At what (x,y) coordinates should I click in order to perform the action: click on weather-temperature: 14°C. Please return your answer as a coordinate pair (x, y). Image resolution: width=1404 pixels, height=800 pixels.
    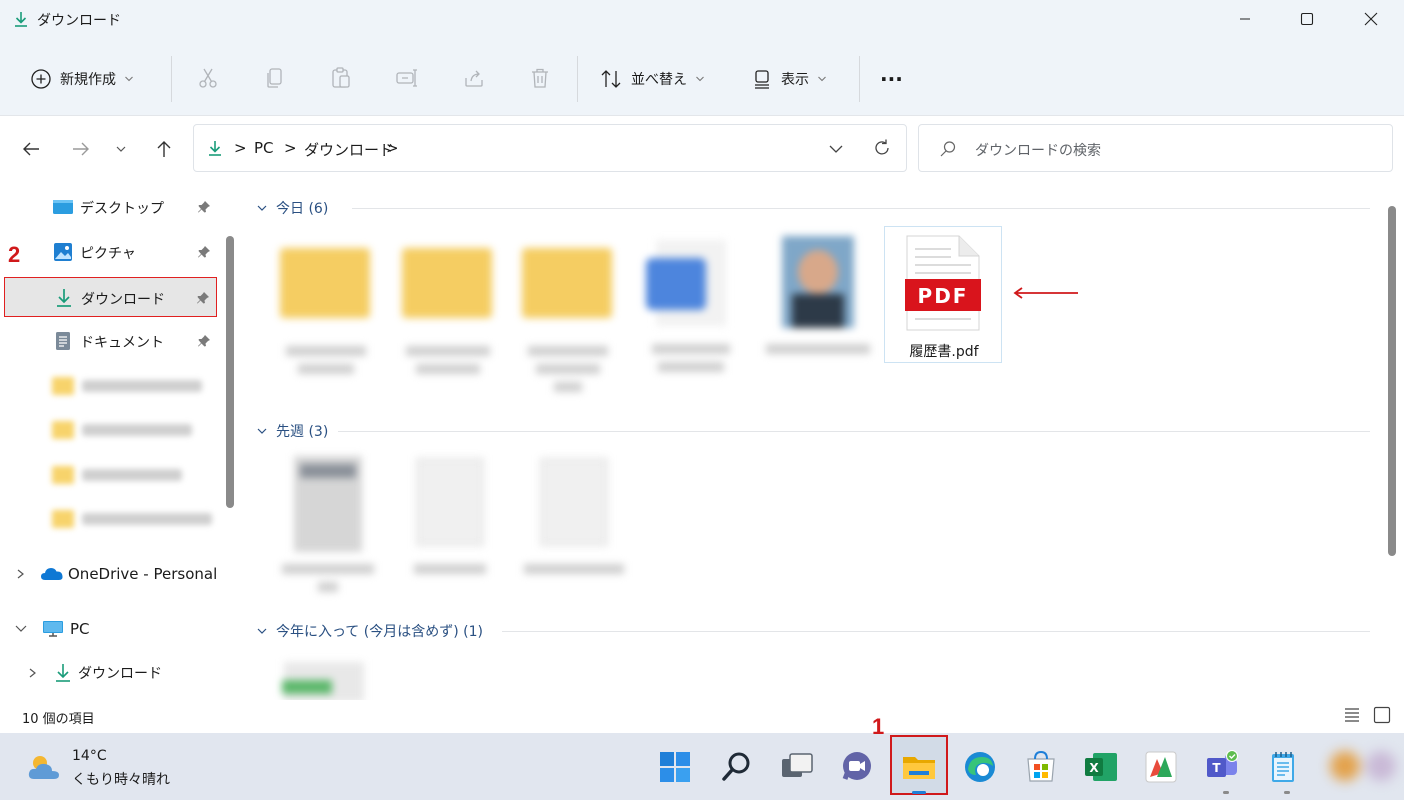
    Looking at the image, I should click on (89, 756).